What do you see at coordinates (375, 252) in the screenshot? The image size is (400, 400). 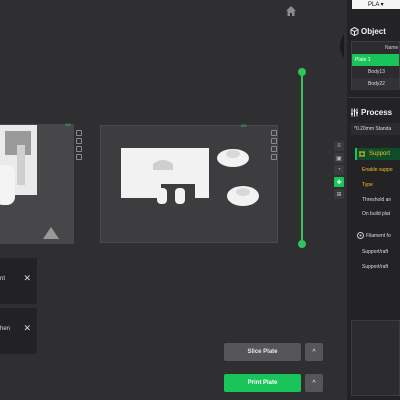 I see `support-raft-base-option: Support/raft` at bounding box center [375, 252].